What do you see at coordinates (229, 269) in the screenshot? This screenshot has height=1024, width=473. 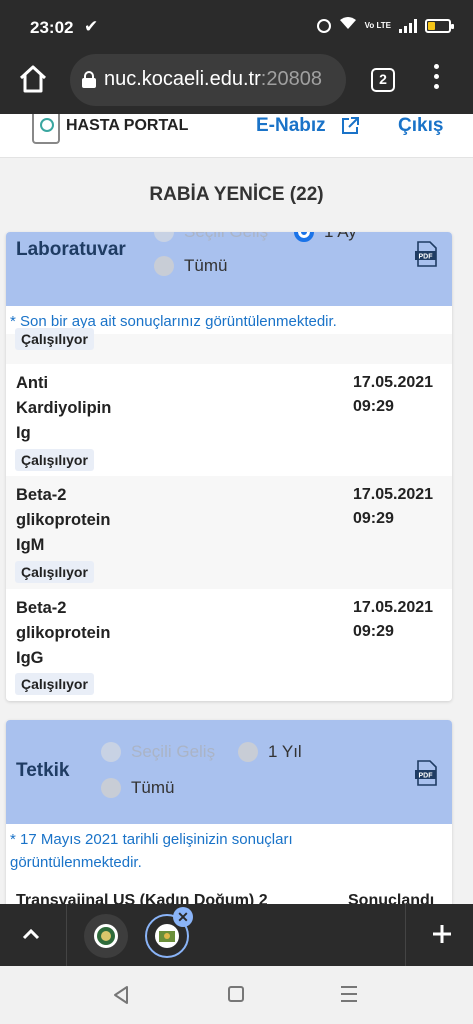 I see `laboratory-card-header: Laboratuvar Seçili Geliş 1 Ay Tümü PDF` at bounding box center [229, 269].